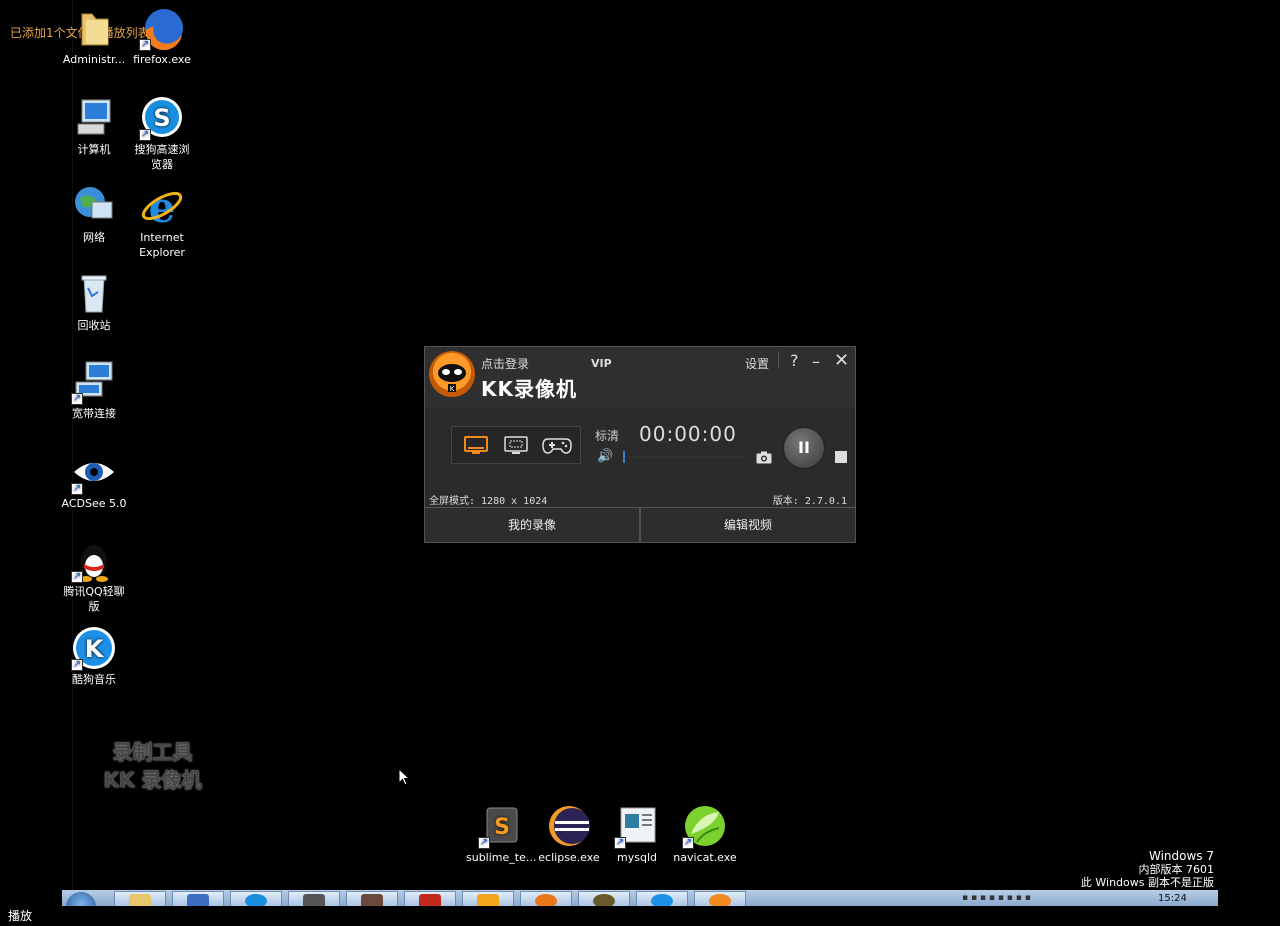 The width and height of the screenshot is (1280, 926). I want to click on desktop-icon-recycle-bin: 回收站, so click(94, 302).